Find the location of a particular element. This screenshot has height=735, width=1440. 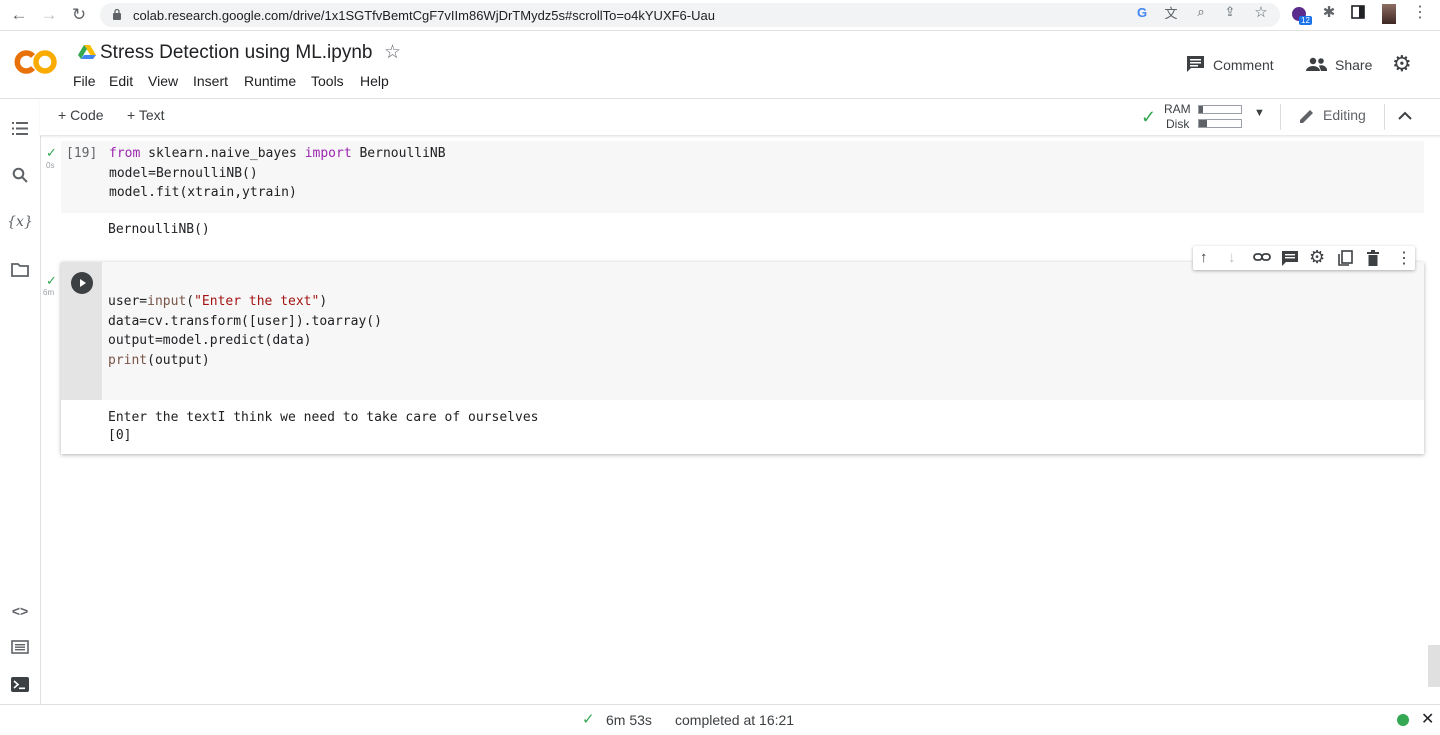

move-cell-down-icon: ↓ is located at coordinates (1232, 257).